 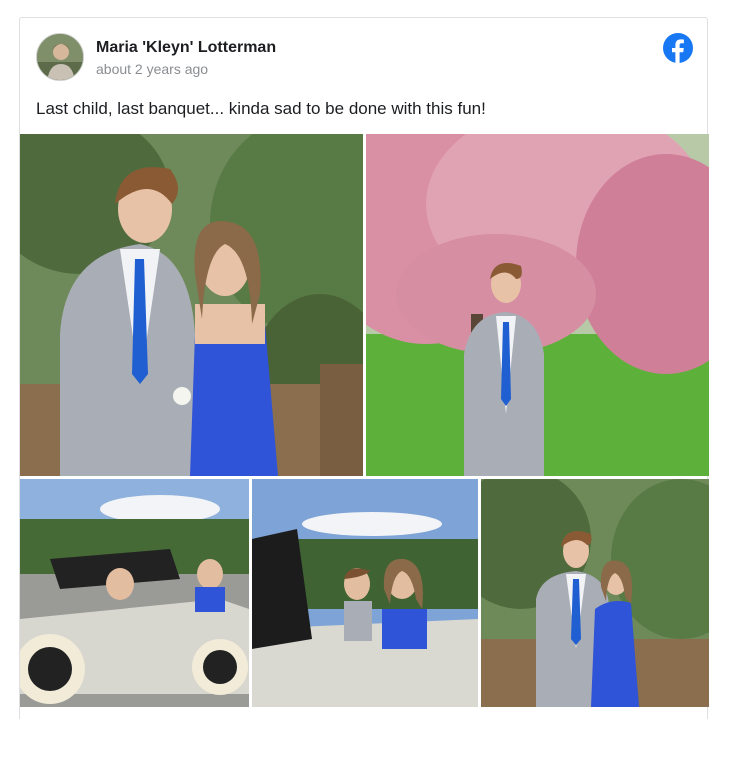 I want to click on author-name: Maria 'Kleyn' Lotterman, so click(x=186, y=48).